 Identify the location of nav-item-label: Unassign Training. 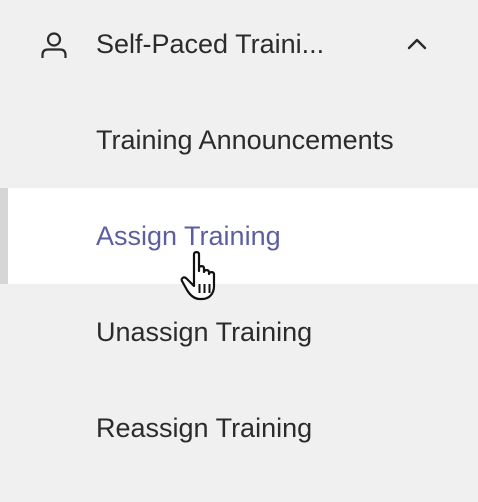
(204, 332).